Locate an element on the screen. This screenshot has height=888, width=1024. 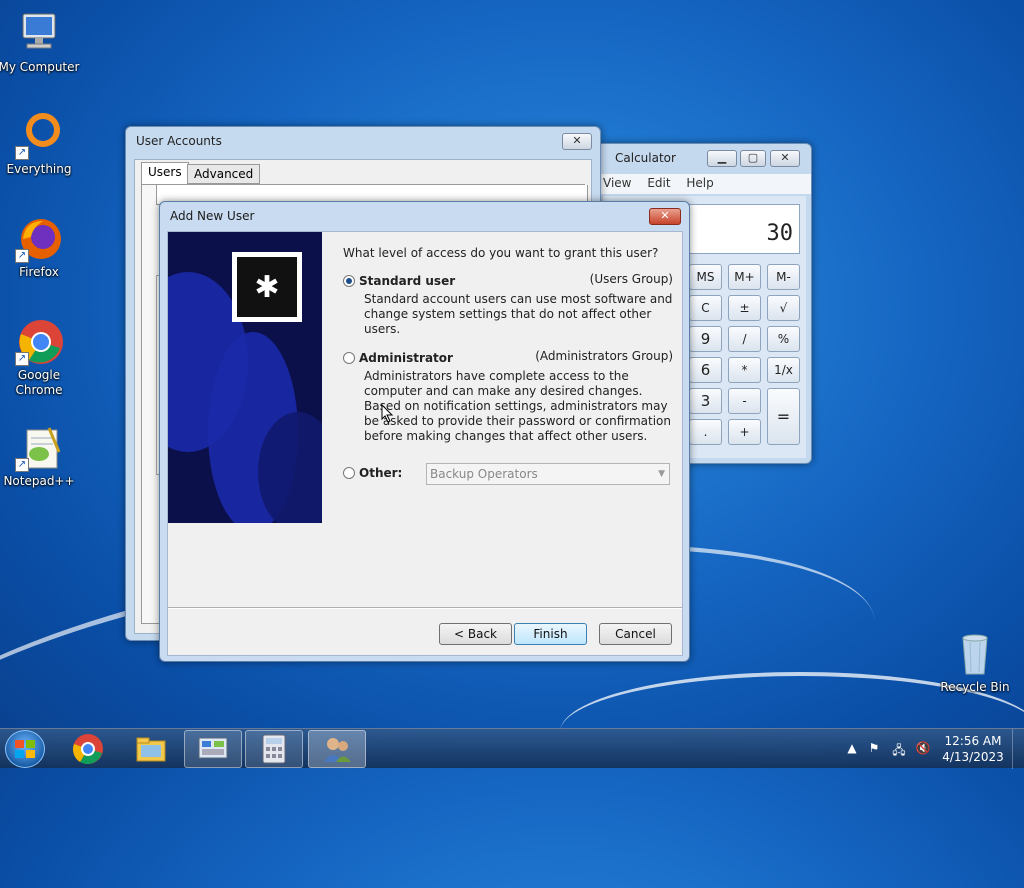
control-panel-icon is located at coordinates (213, 748).